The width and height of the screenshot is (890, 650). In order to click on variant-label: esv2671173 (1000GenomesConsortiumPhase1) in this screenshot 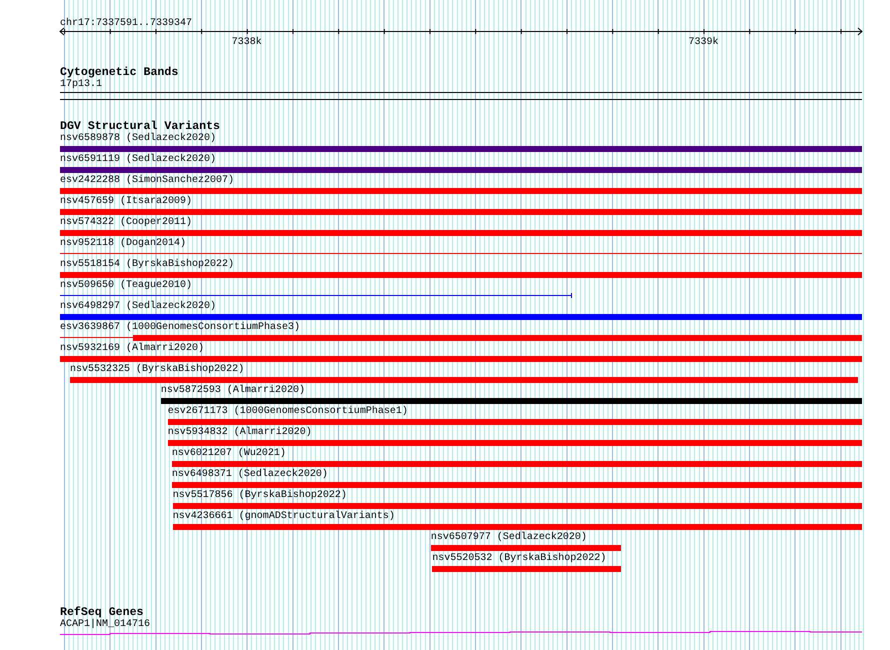, I will do `click(288, 412)`.